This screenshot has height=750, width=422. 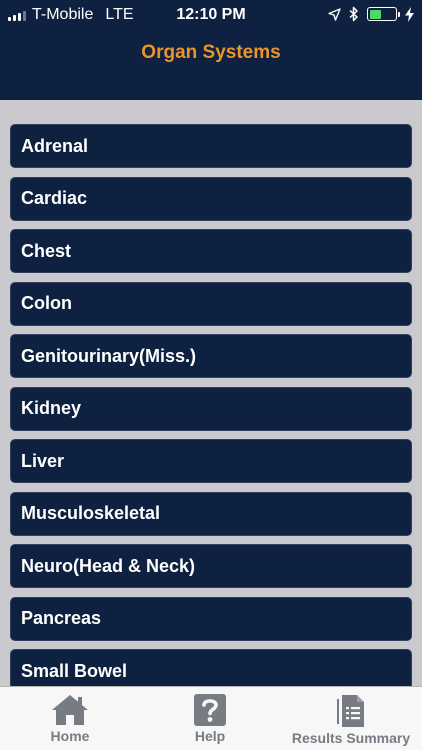 I want to click on status-bar: T-Mobile LTE 12:10 PM, so click(x=211, y=16).